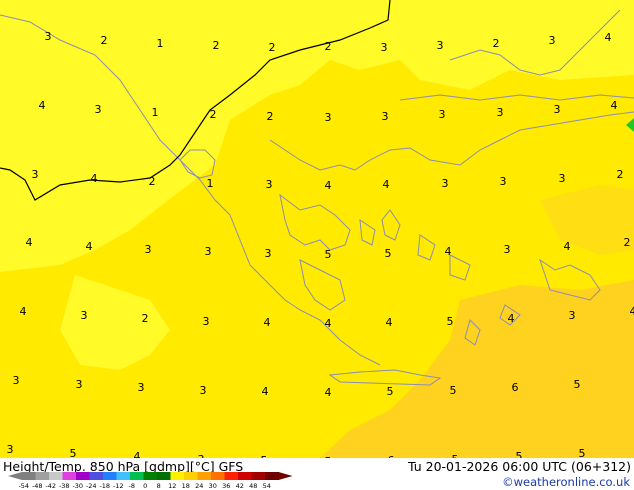 The width and height of the screenshot is (634, 490). I want to click on colorbar-tick-label: 36, so click(226, 486).